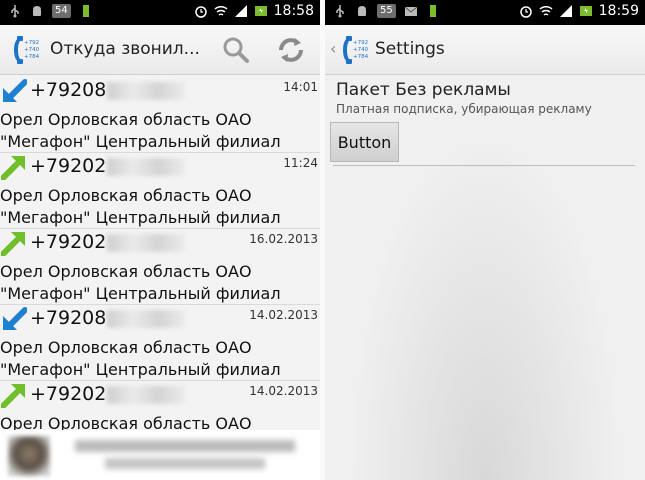  What do you see at coordinates (410, 49) in the screenshot?
I see `settings-title: Settings` at bounding box center [410, 49].